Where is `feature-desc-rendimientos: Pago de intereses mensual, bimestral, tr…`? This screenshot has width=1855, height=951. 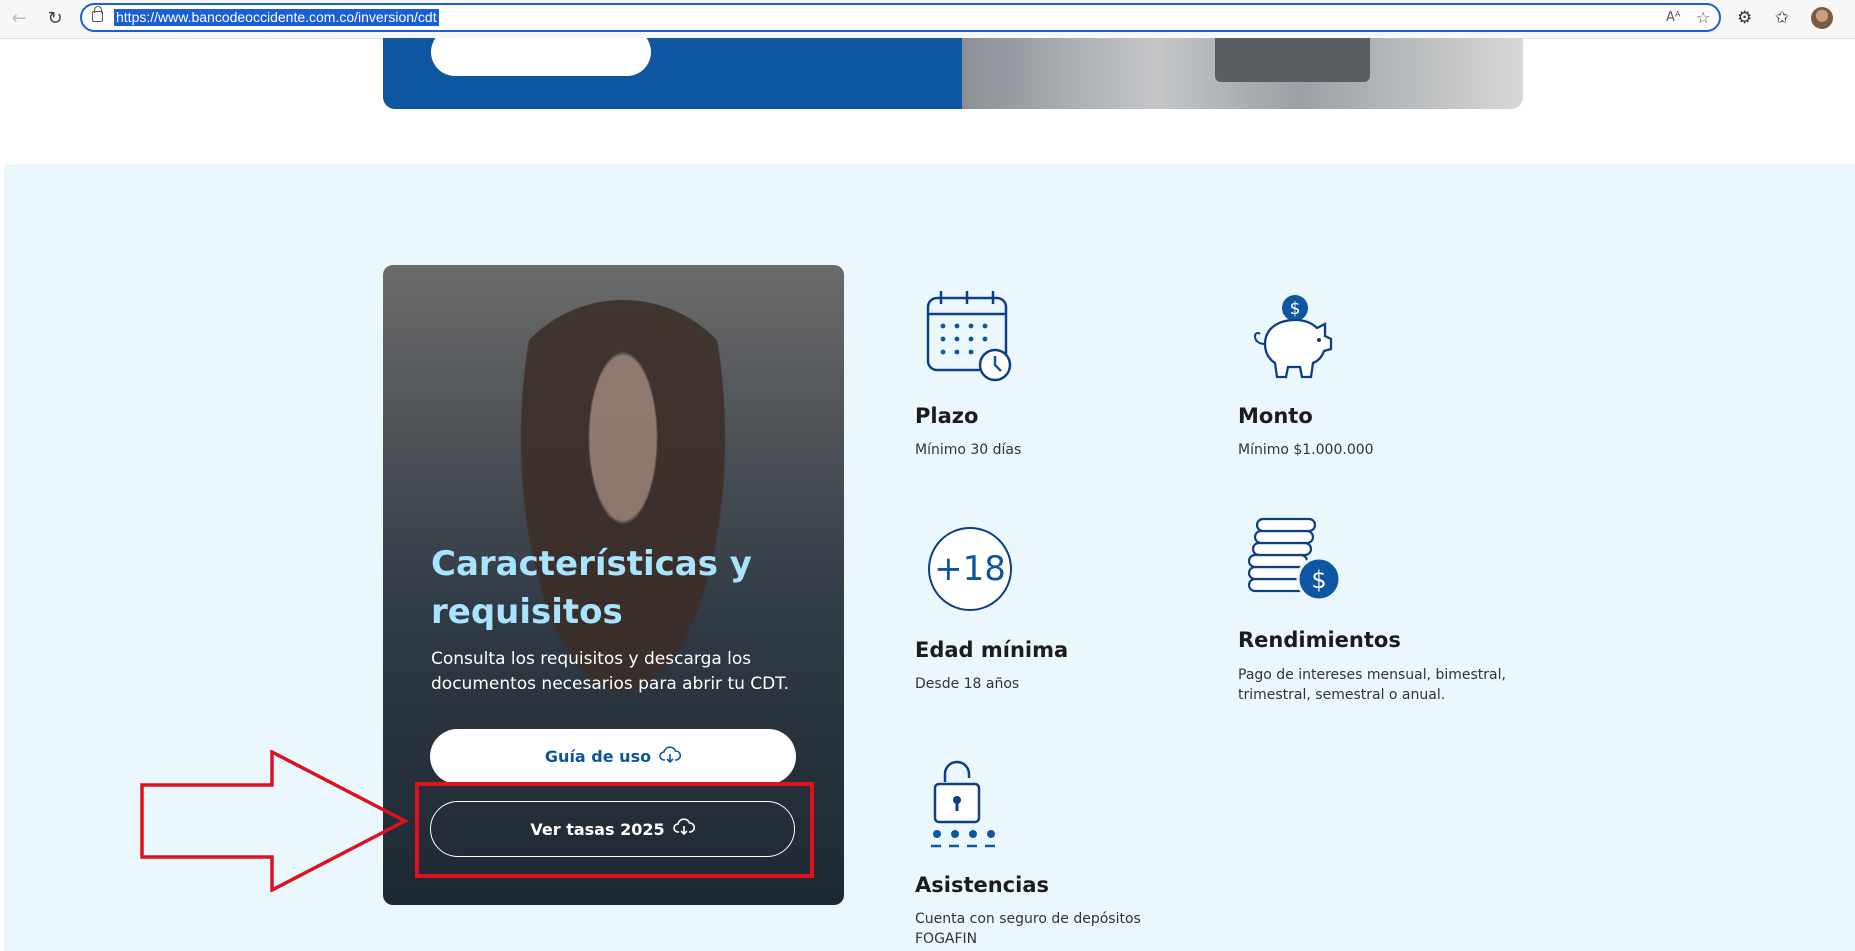 feature-desc-rendimientos: Pago de intereses mensual, bimestral, tr… is located at coordinates (1372, 685).